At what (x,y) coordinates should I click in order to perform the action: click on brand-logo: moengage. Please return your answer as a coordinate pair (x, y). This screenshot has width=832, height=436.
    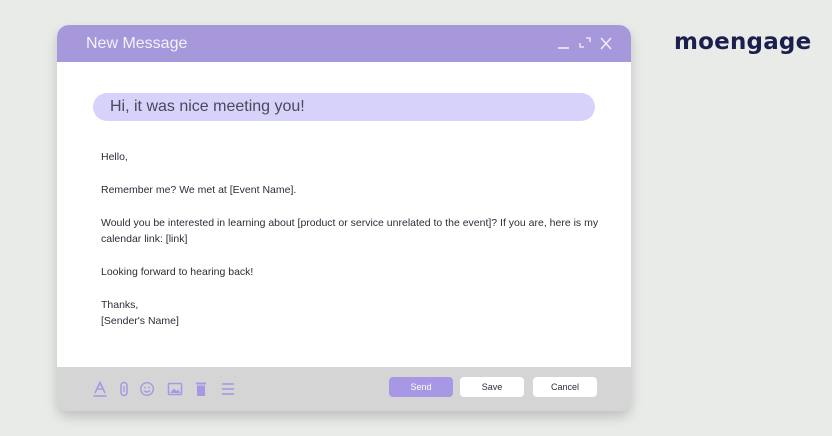
    Looking at the image, I should click on (743, 42).